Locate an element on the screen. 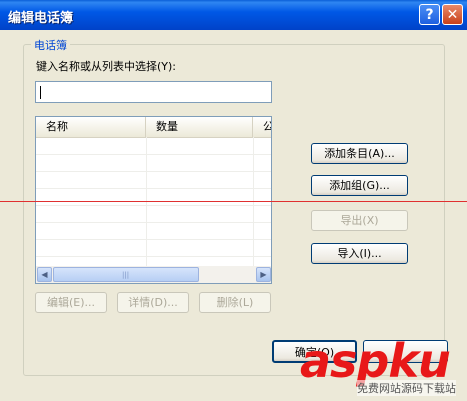 This screenshot has height=401, width=467. list-header: 名称 数量 公 is located at coordinates (153, 127).